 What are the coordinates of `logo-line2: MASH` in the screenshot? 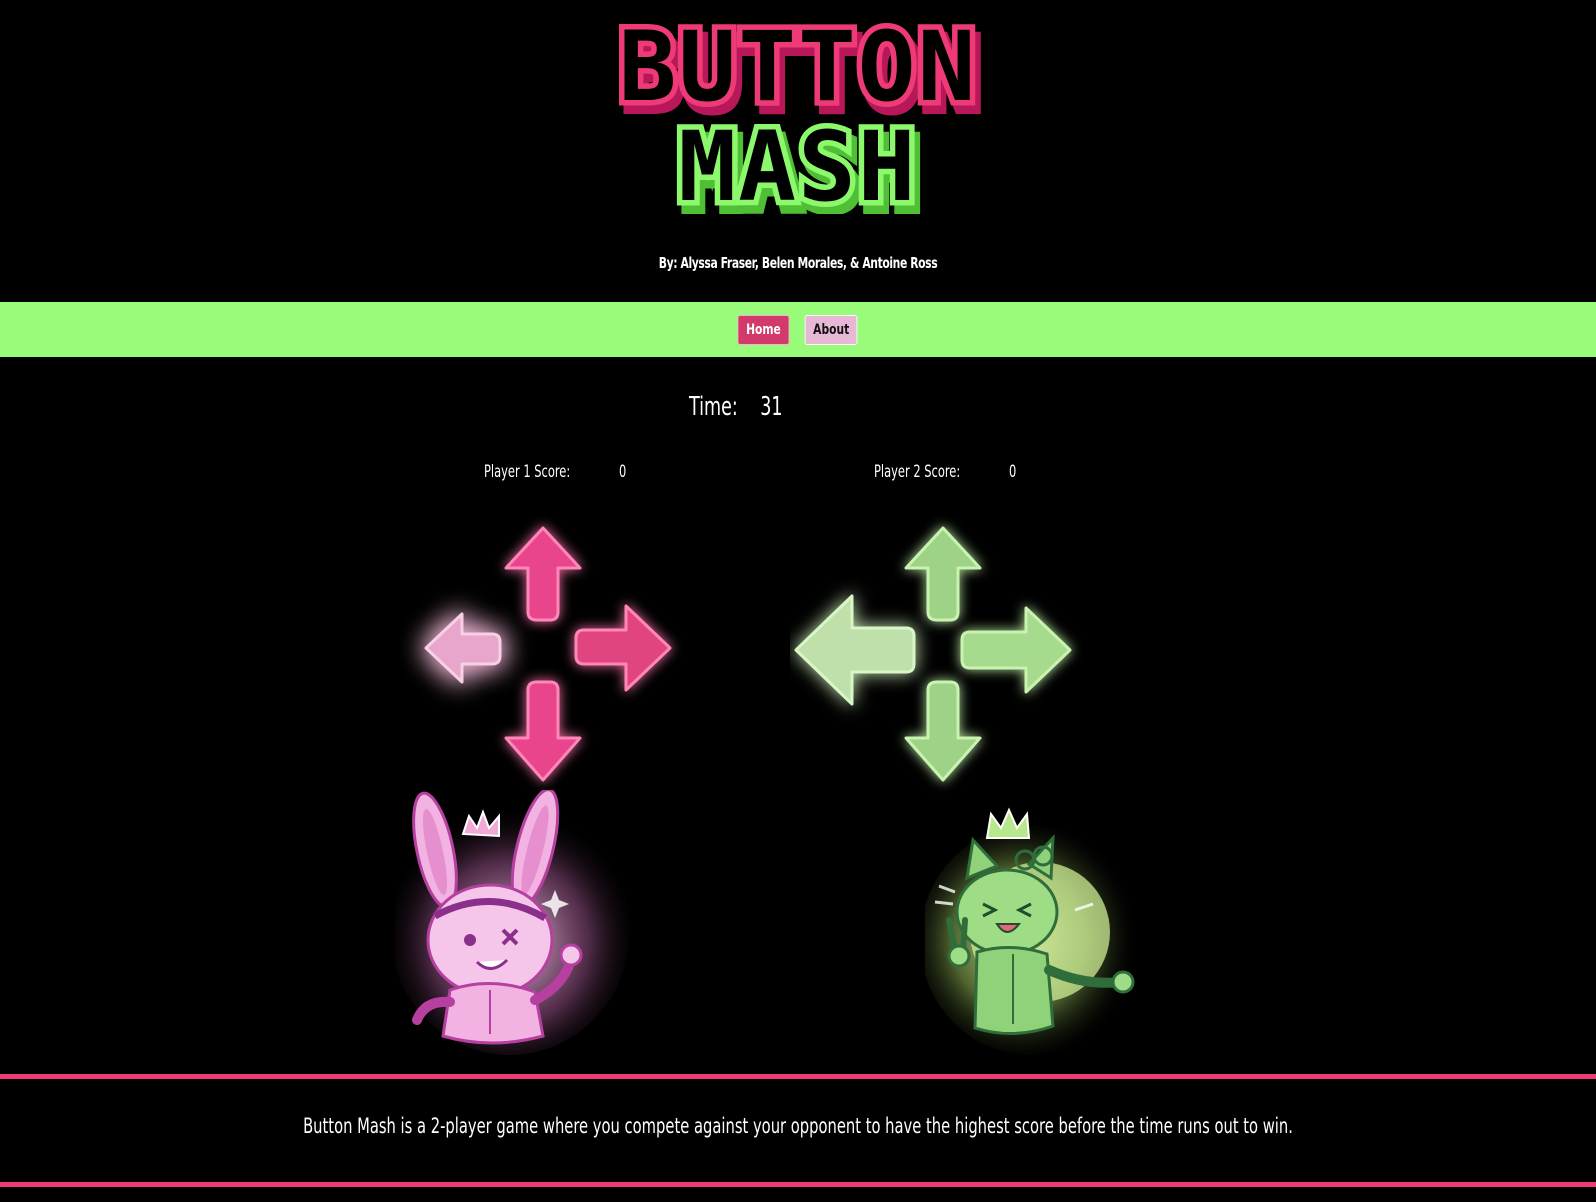 It's located at (797, 162).